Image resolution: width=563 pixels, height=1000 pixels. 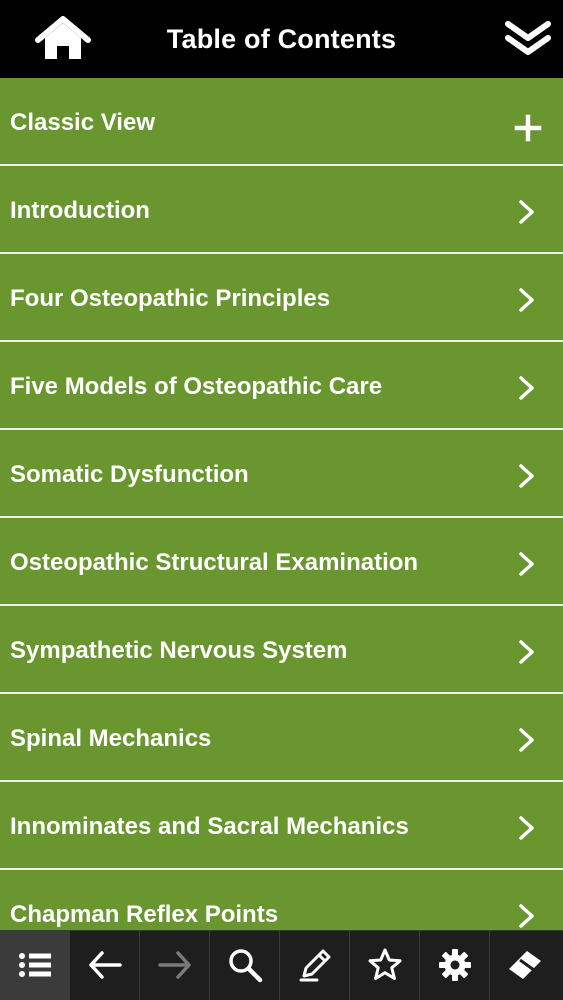 What do you see at coordinates (80, 210) in the screenshot?
I see `toc-item-label: Introduction` at bounding box center [80, 210].